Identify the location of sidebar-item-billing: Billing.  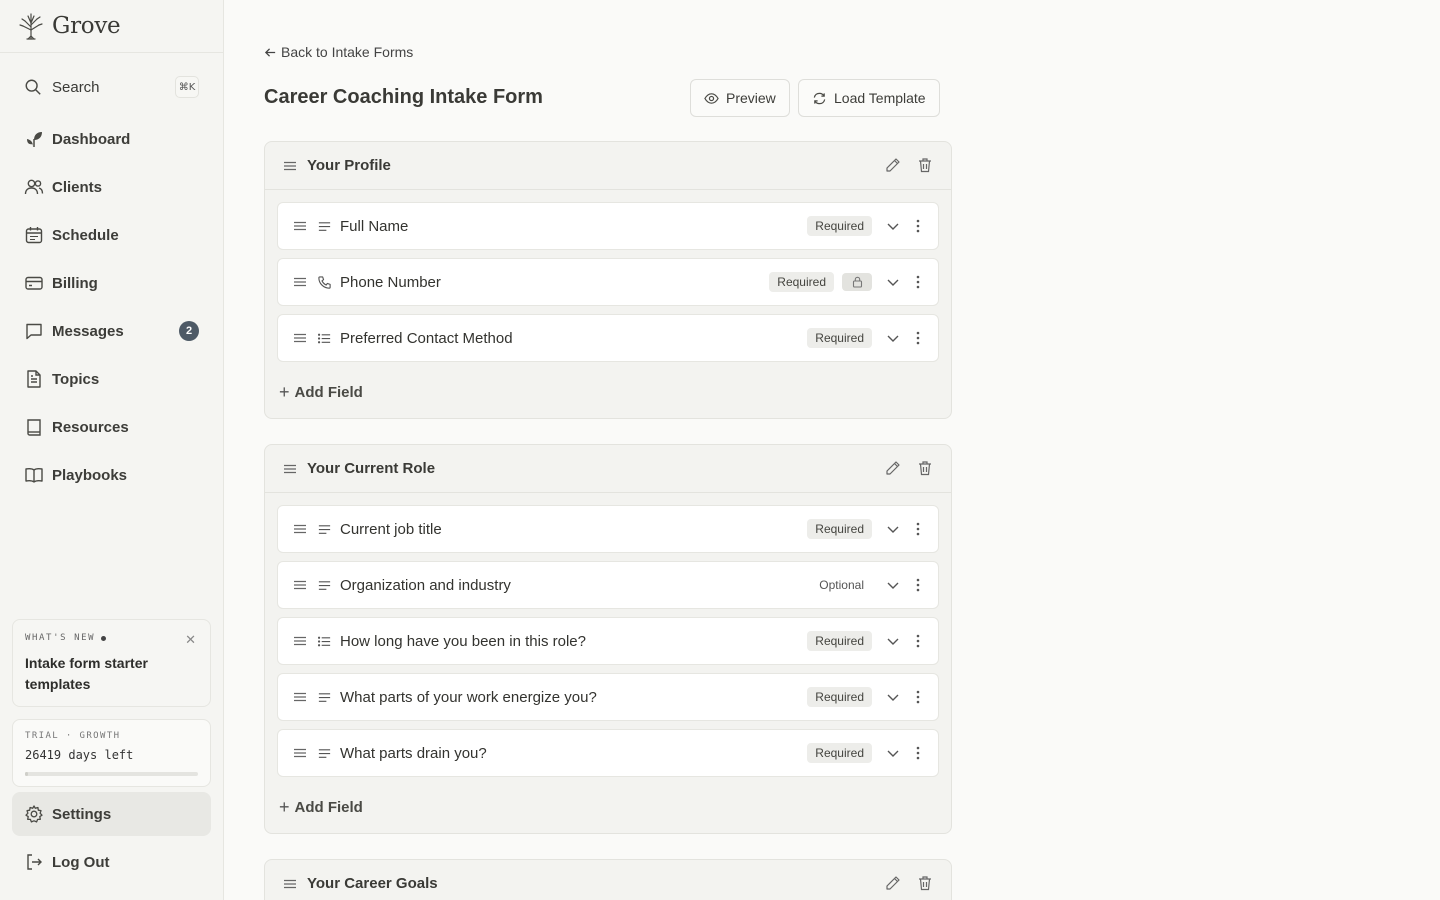
(111, 283).